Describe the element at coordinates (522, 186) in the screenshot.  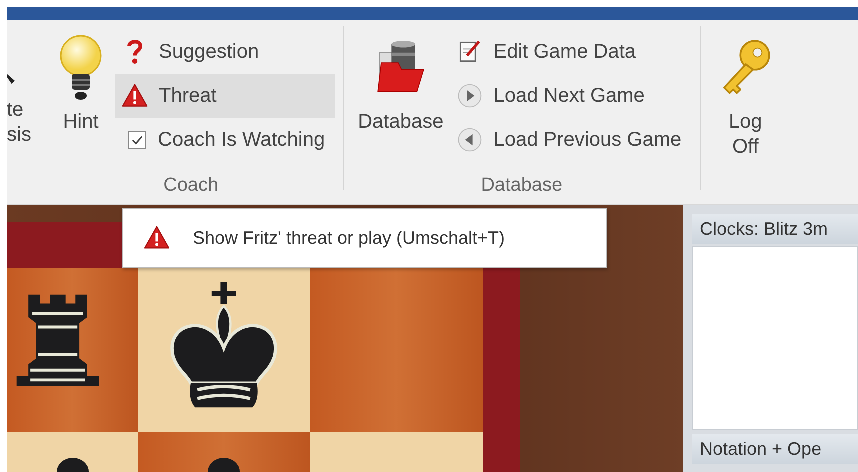
I see `group-label: Database` at that location.